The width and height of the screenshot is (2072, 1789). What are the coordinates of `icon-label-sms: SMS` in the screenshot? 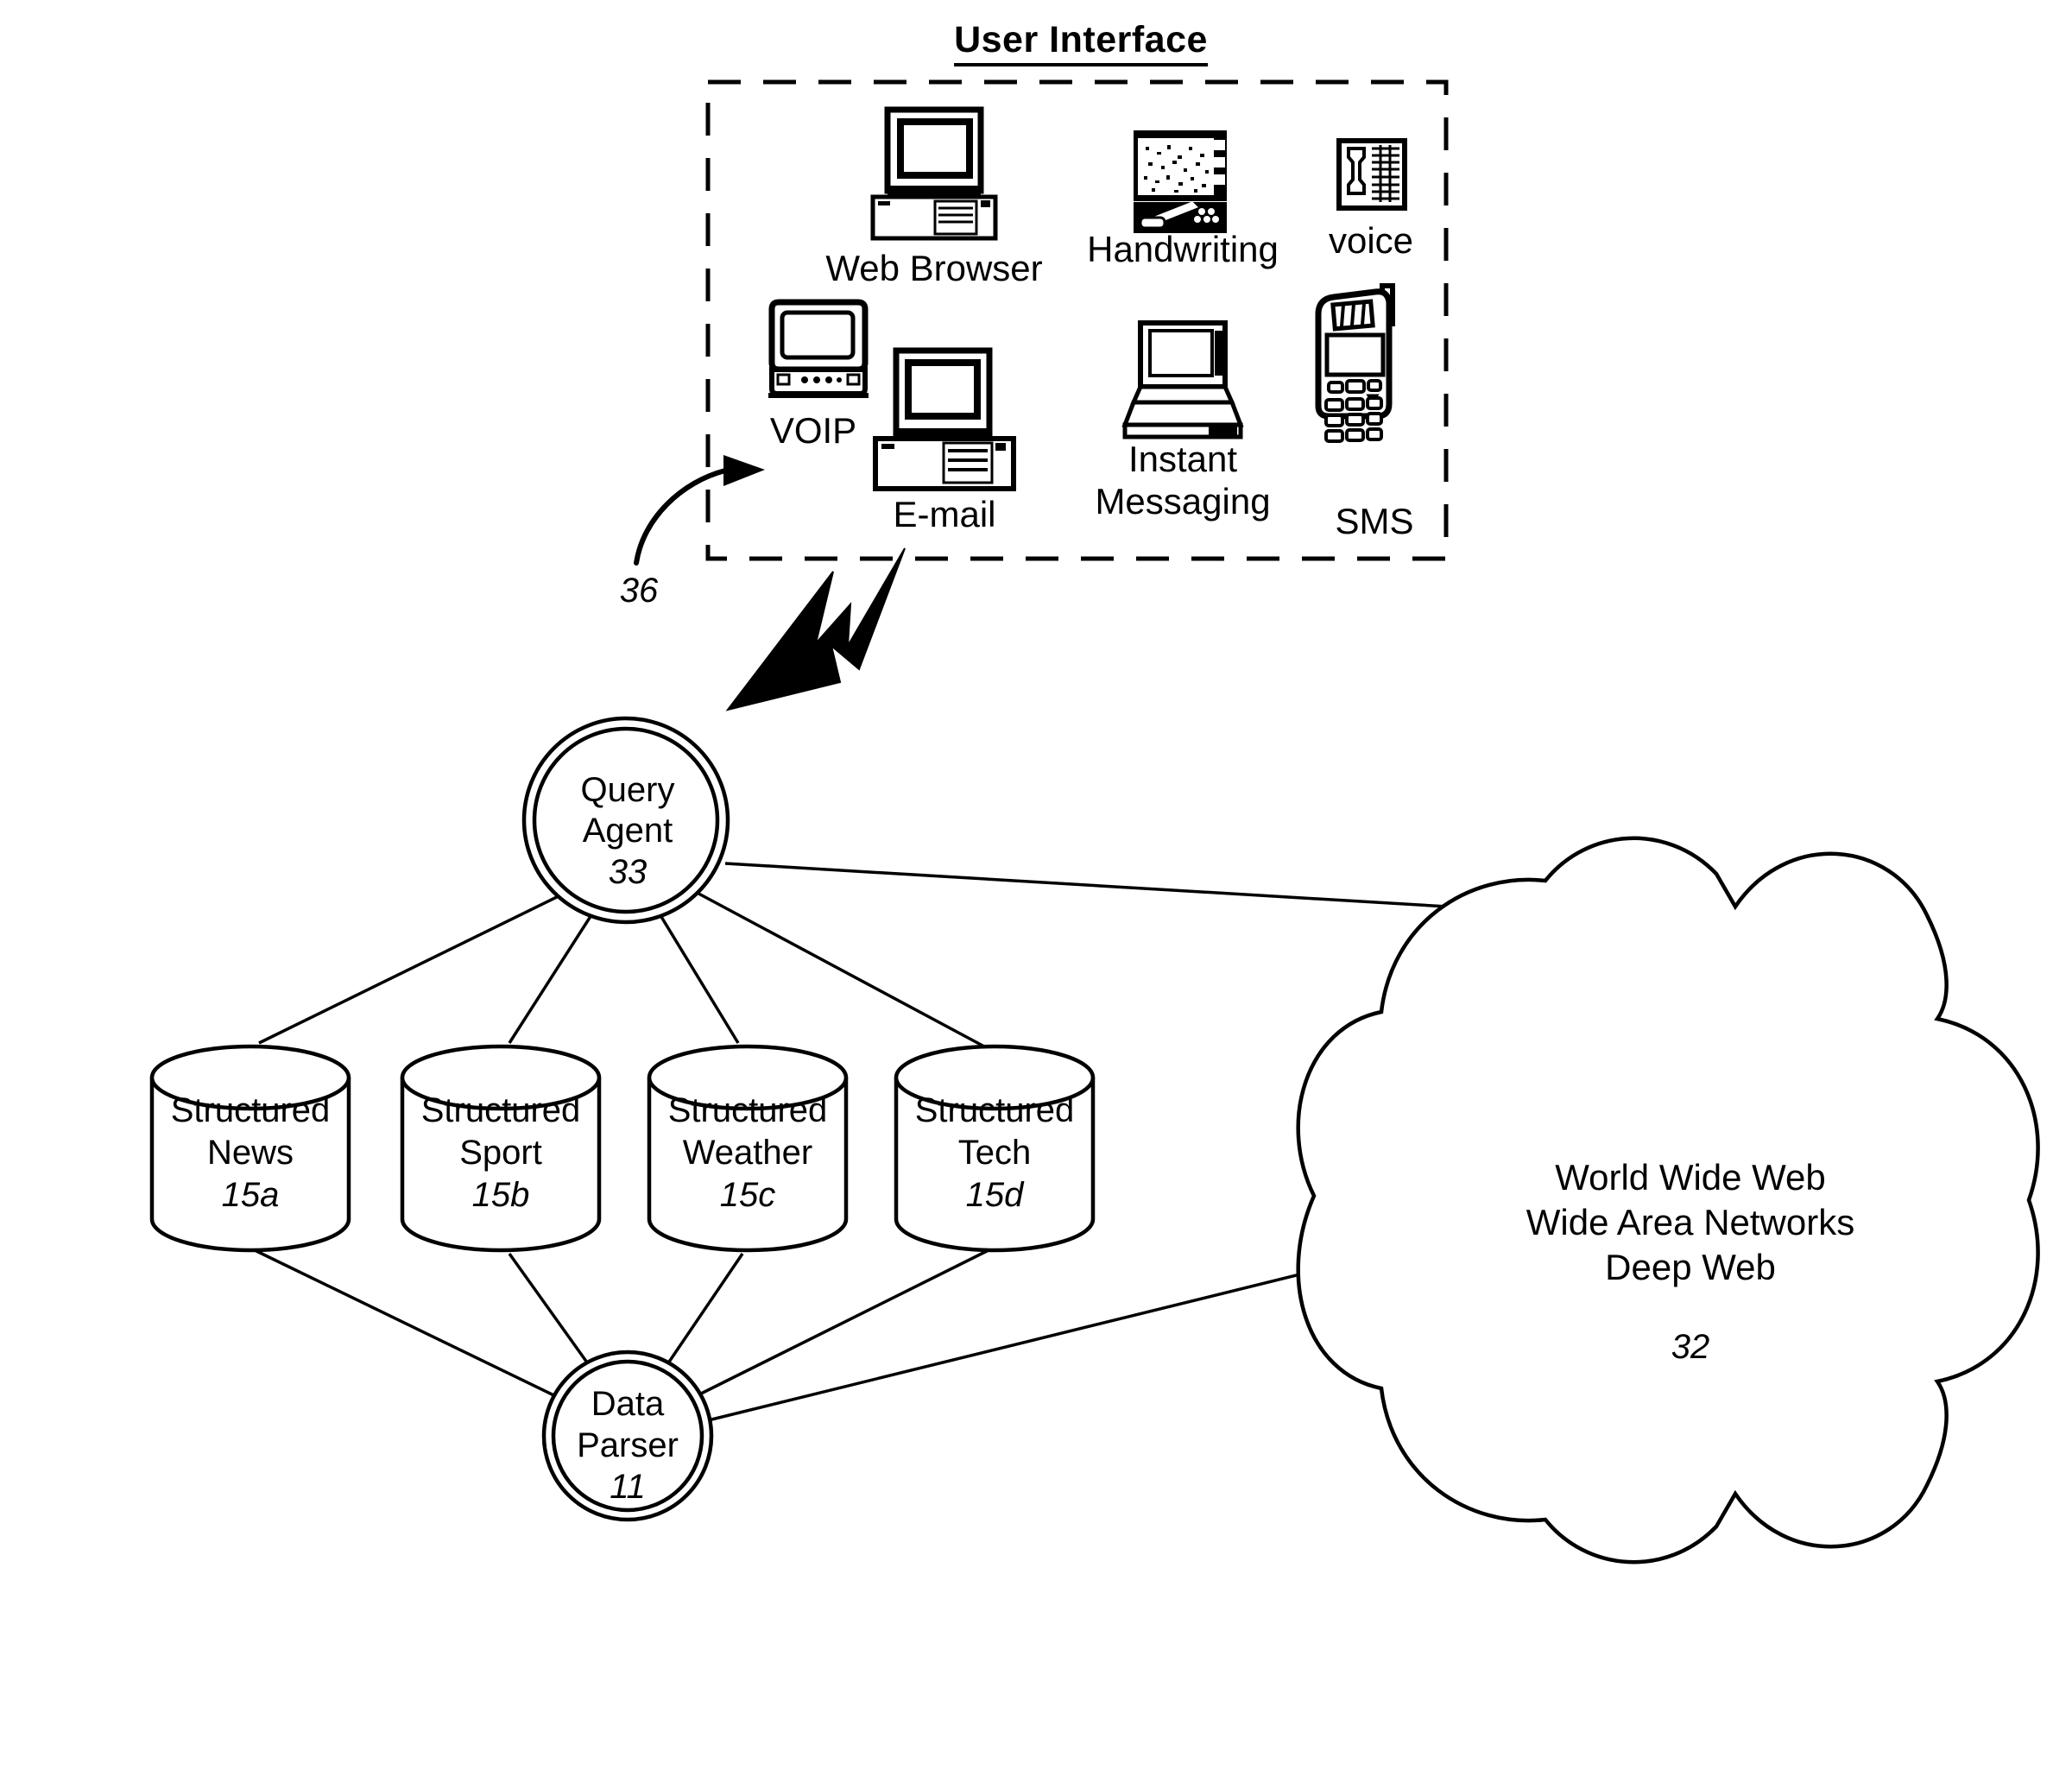 It's located at (1374, 521).